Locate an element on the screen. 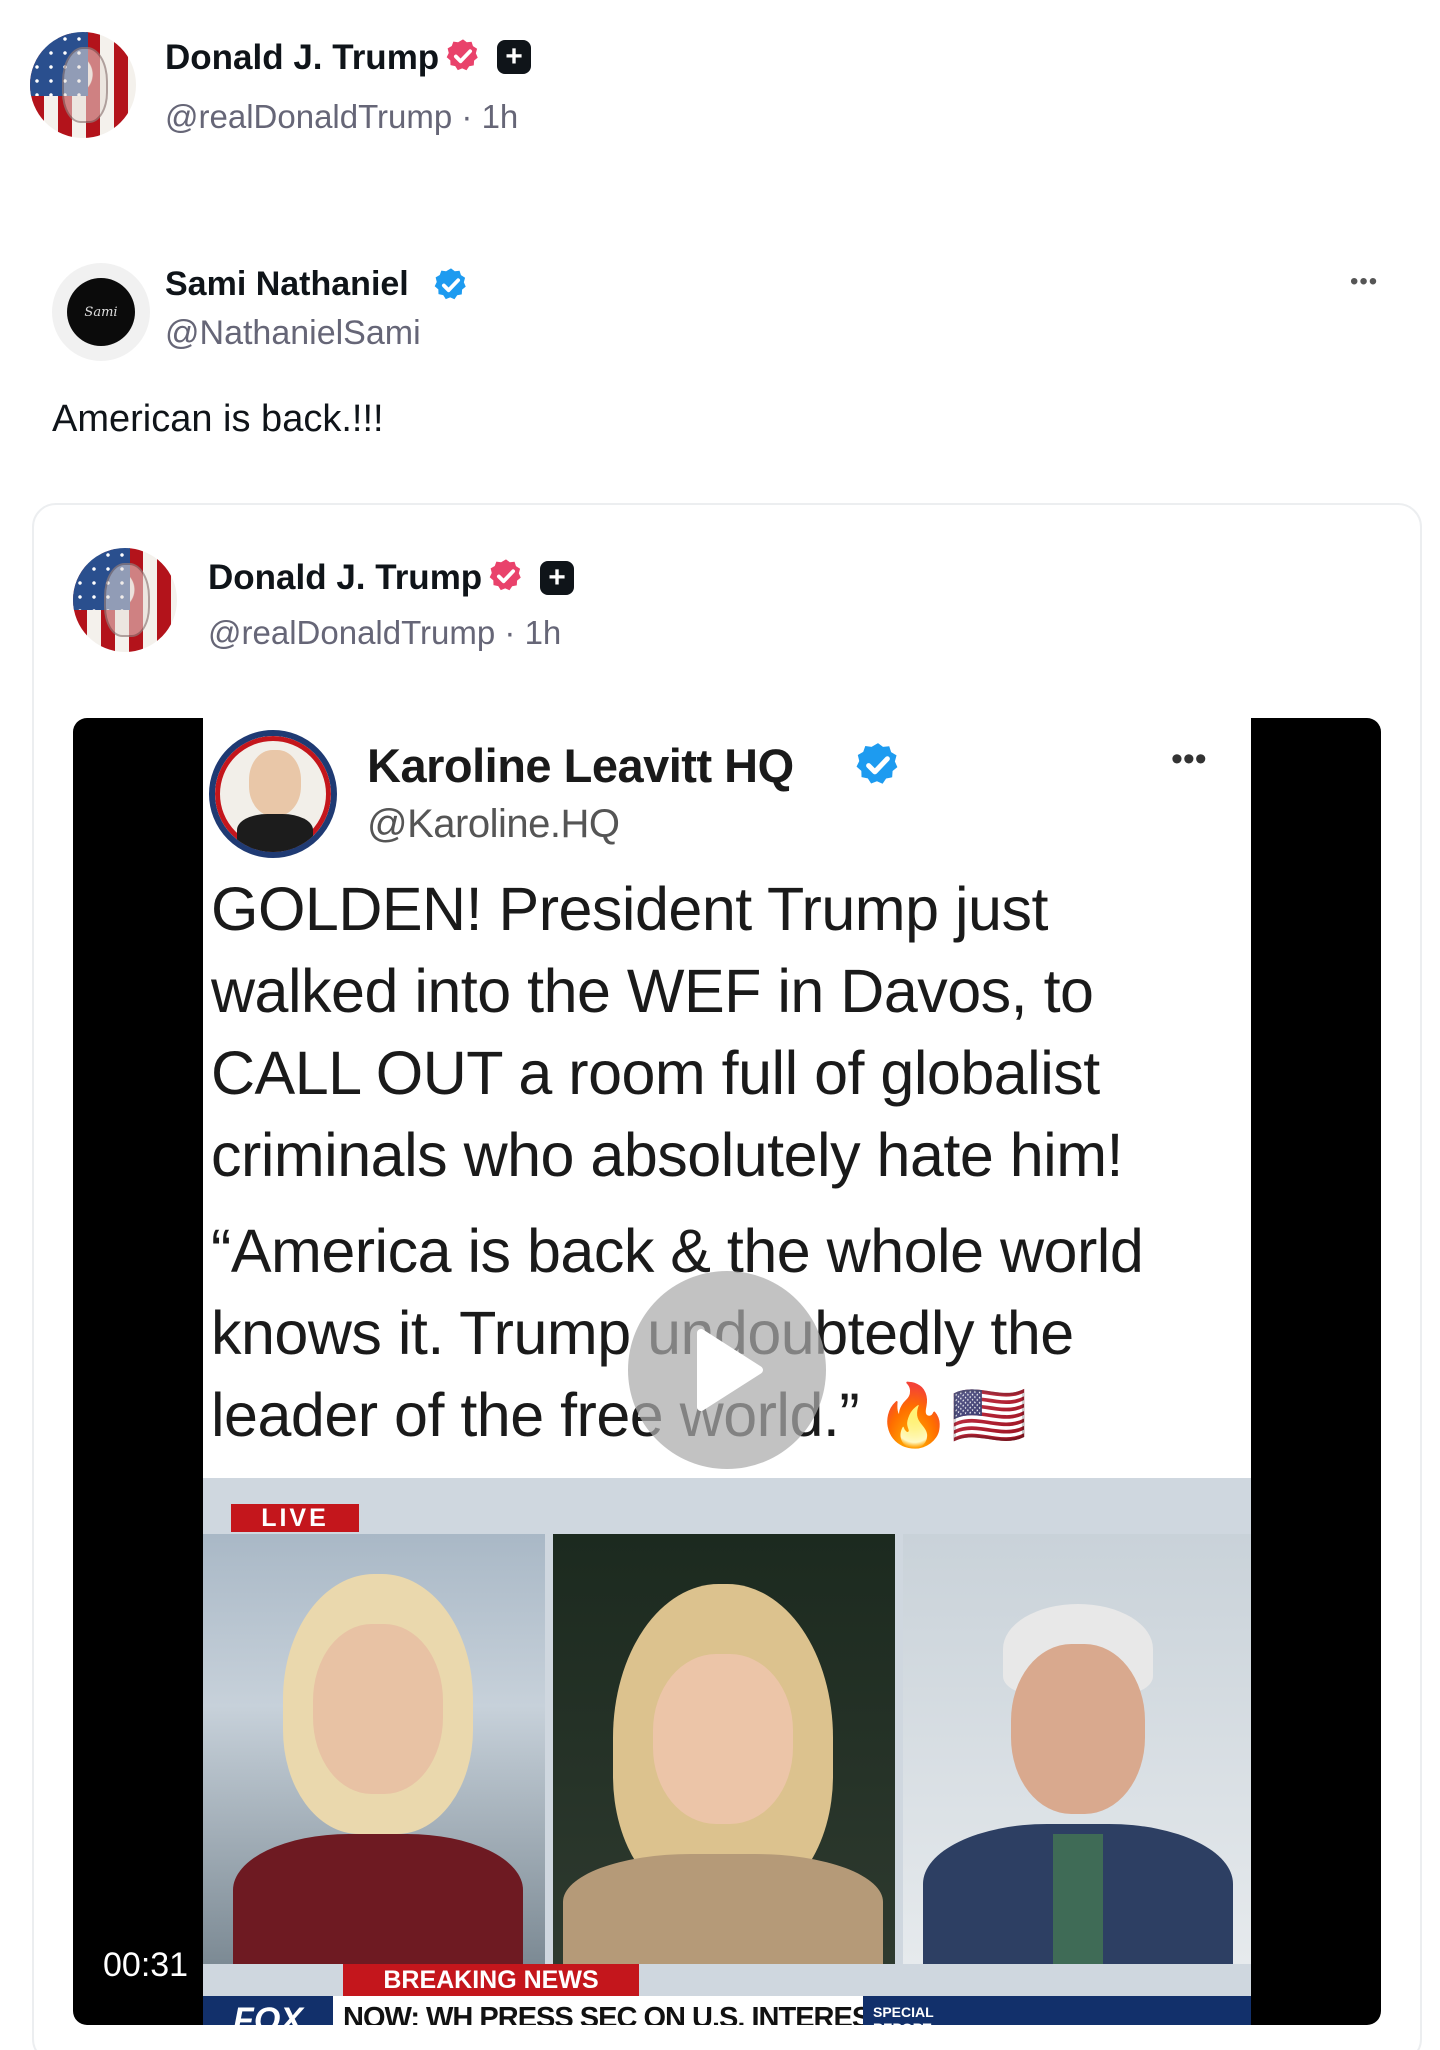 This screenshot has height=2050, width=1440. author-handle: @realDonaldTrump is located at coordinates (308, 116).